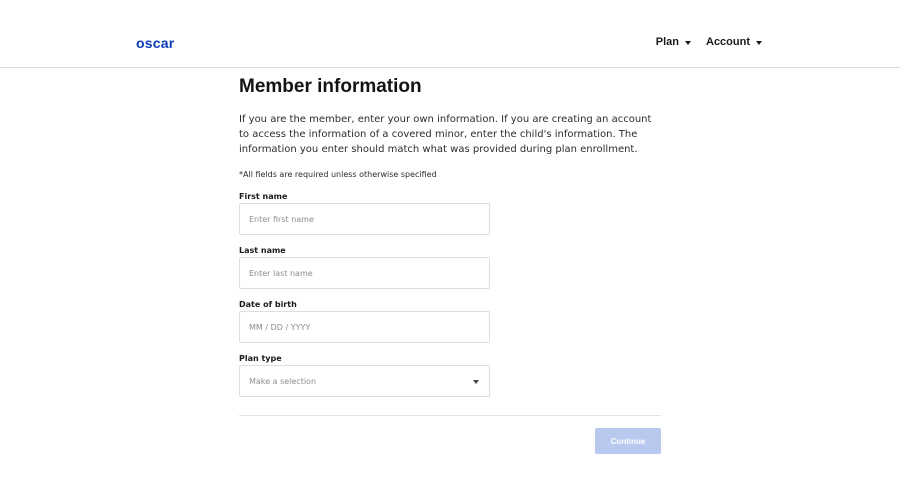 This screenshot has width=900, height=484. I want to click on date-of-birth-label: Date of birth, so click(268, 304).